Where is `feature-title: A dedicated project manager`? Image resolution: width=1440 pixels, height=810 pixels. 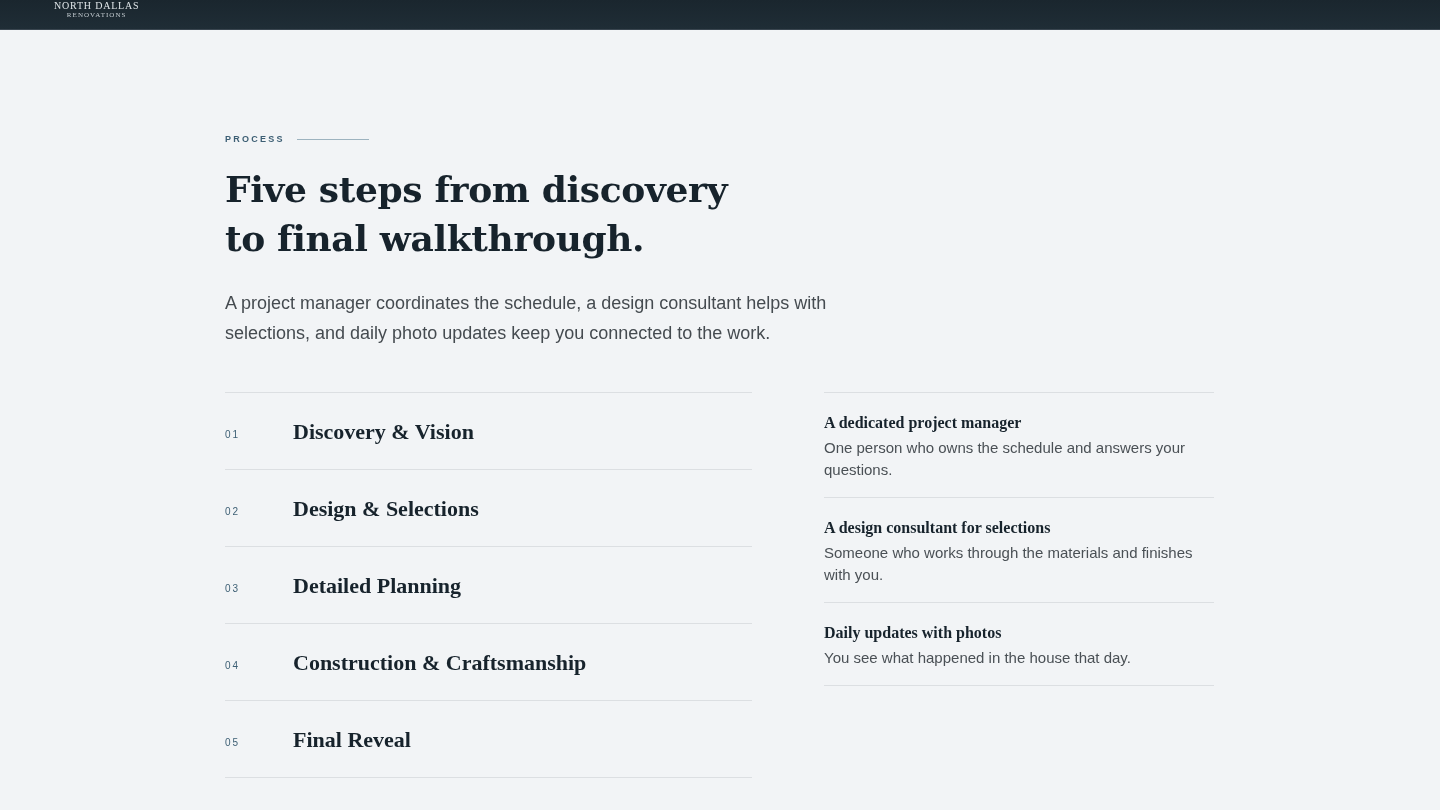 feature-title: A dedicated project manager is located at coordinates (923, 423).